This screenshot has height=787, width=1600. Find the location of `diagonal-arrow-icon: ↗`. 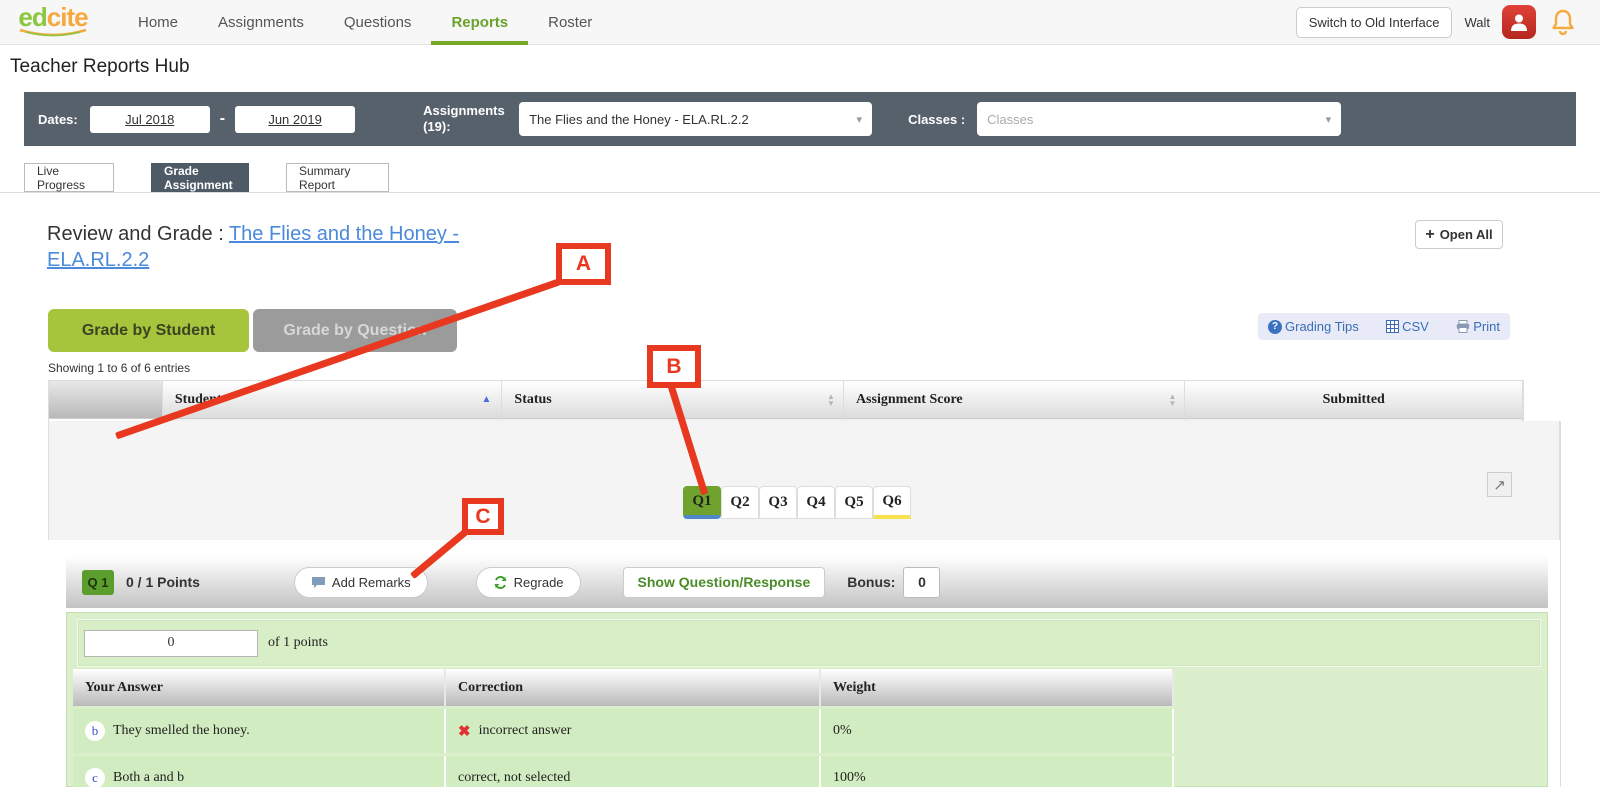

diagonal-arrow-icon: ↗ is located at coordinates (1499, 485).